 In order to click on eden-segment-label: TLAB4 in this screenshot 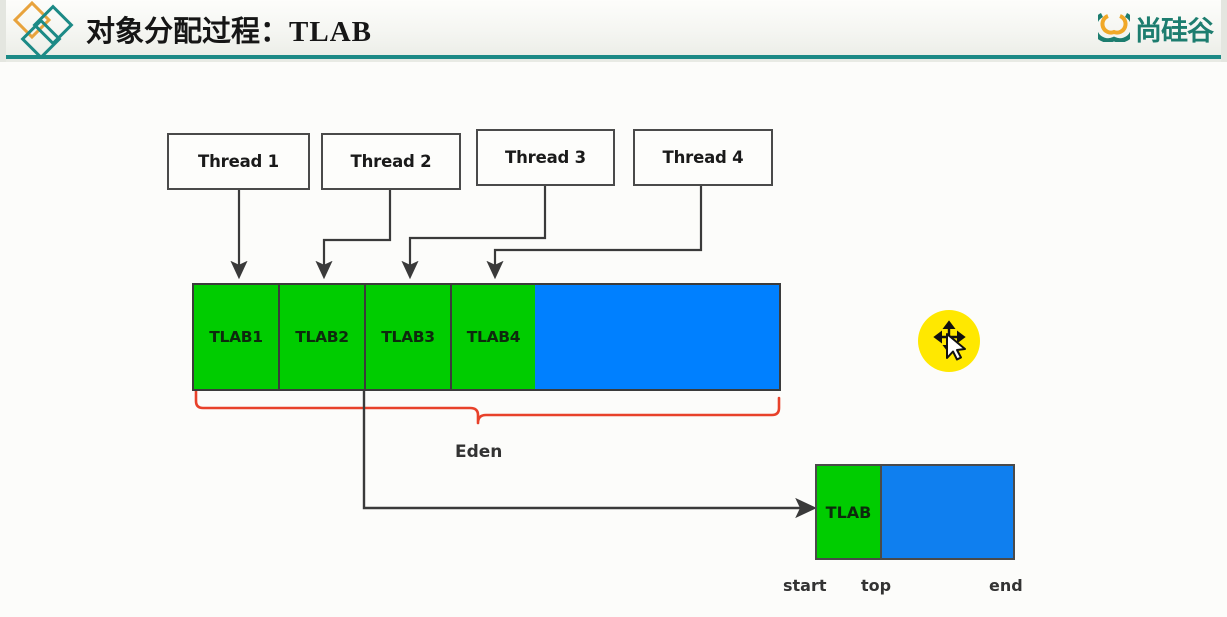, I will do `click(493, 337)`.